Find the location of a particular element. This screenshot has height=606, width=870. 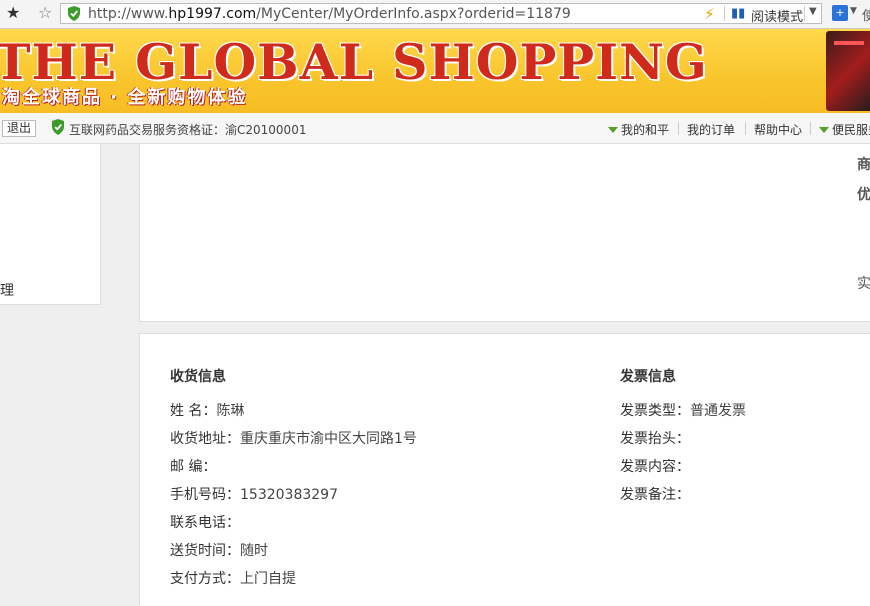

nav-my-orders: 我的订单 is located at coordinates (711, 129).